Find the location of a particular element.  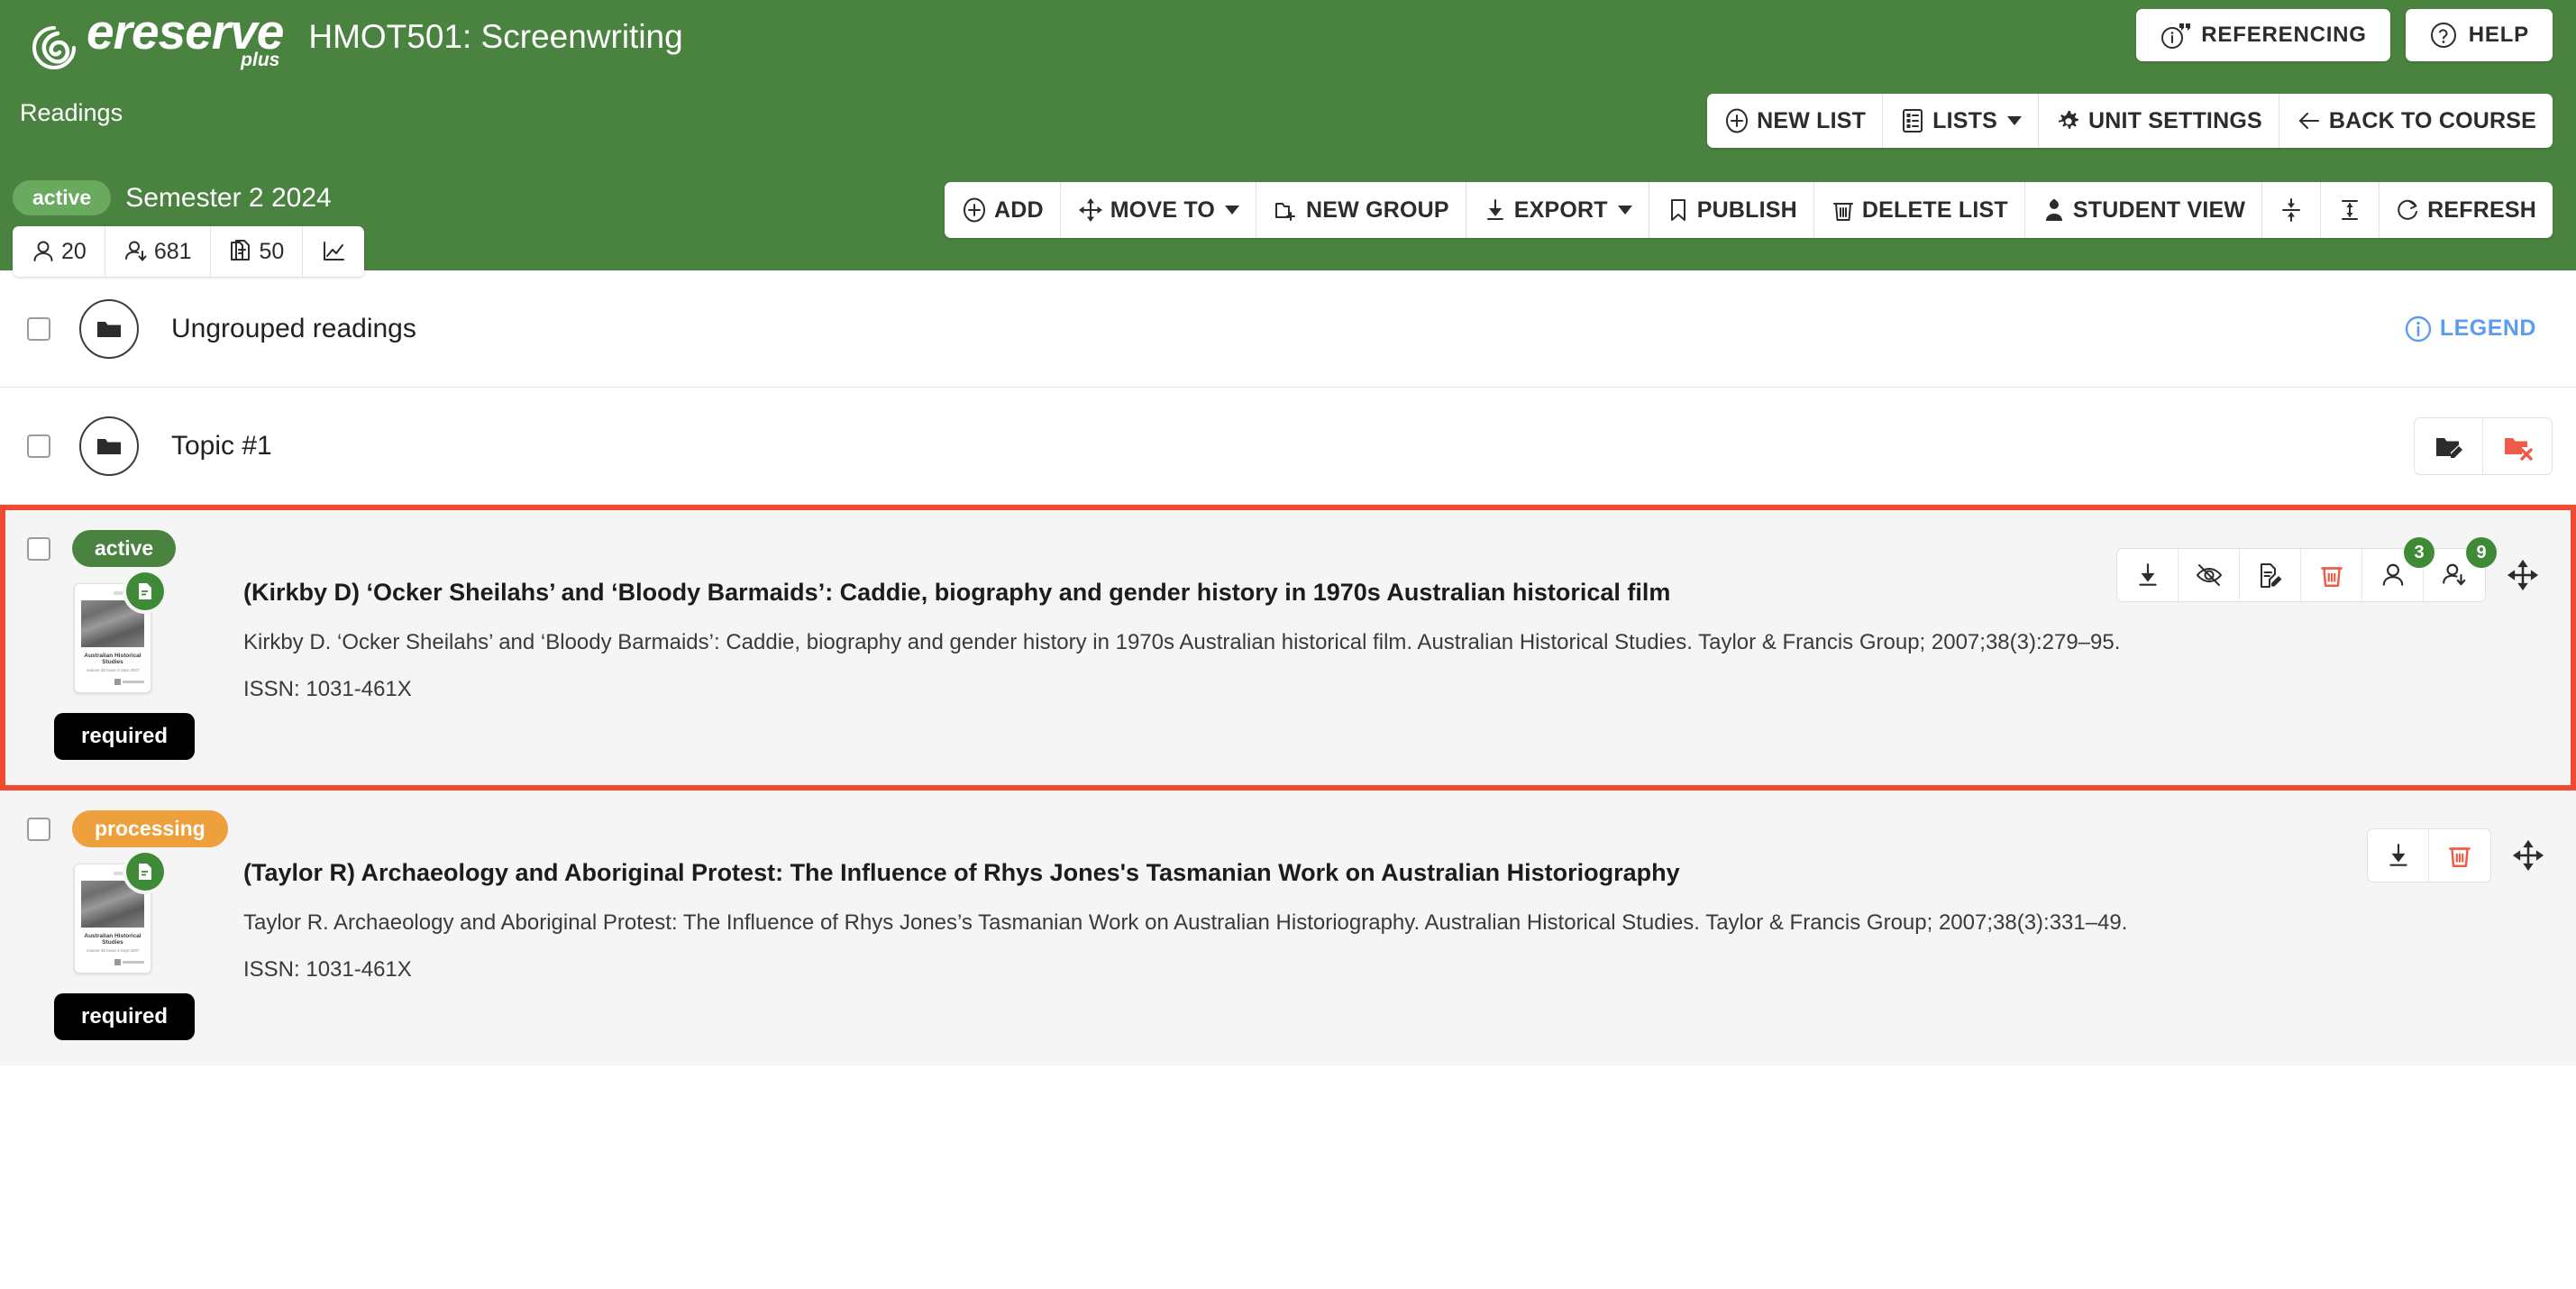

delete-list-label: DELETE LIST is located at coordinates (1934, 210).